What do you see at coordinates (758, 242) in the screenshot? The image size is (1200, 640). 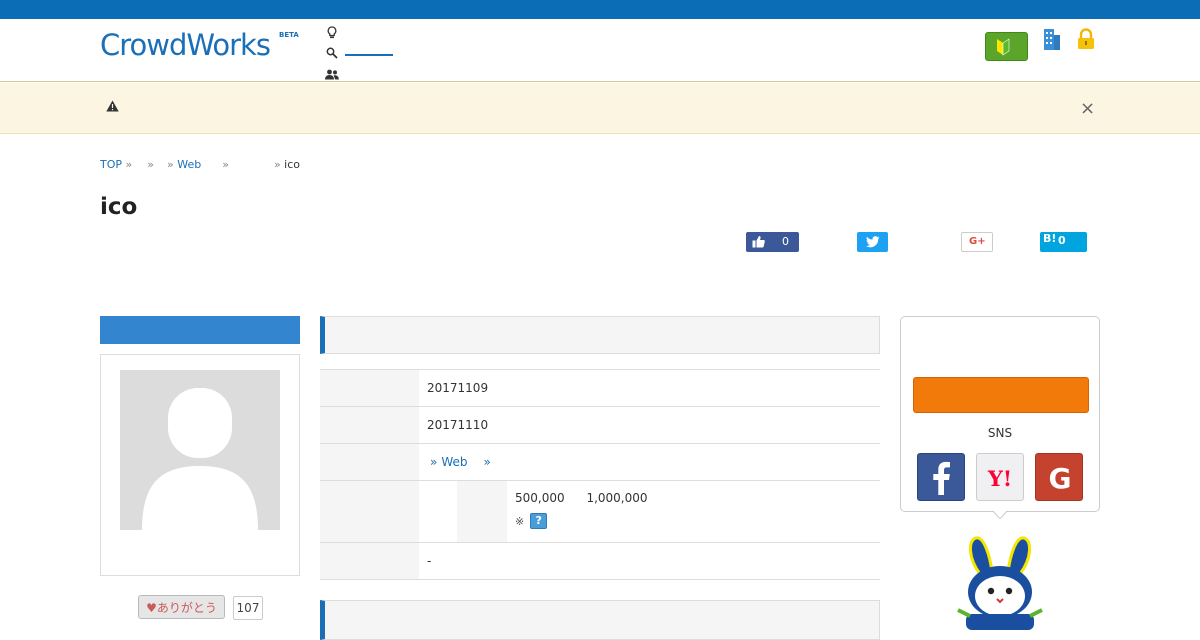 I see `thumbs-up-icon` at bounding box center [758, 242].